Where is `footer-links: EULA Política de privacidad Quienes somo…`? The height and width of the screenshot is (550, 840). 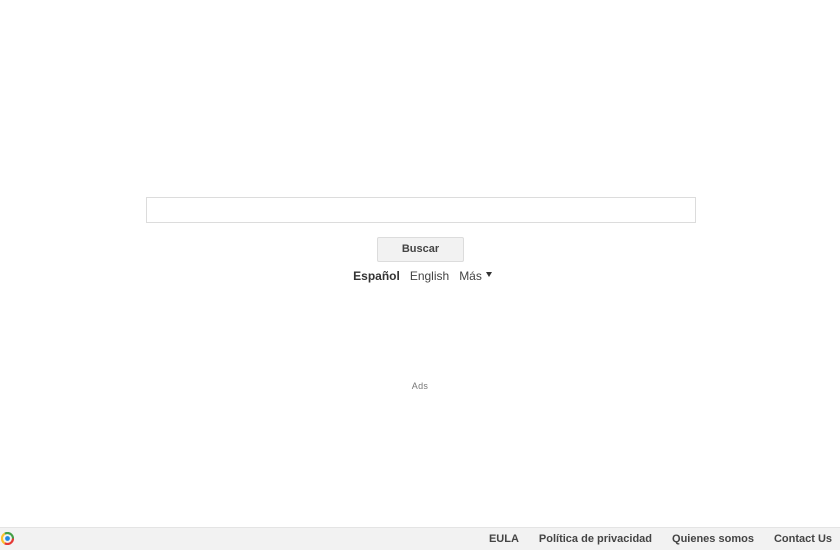 footer-links: EULA Política de privacidad Quienes somo… is located at coordinates (650, 539).